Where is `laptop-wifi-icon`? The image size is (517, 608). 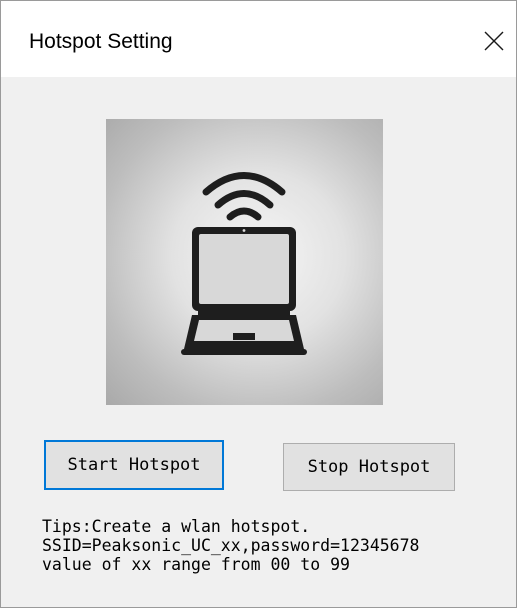 laptop-wifi-icon is located at coordinates (244, 263).